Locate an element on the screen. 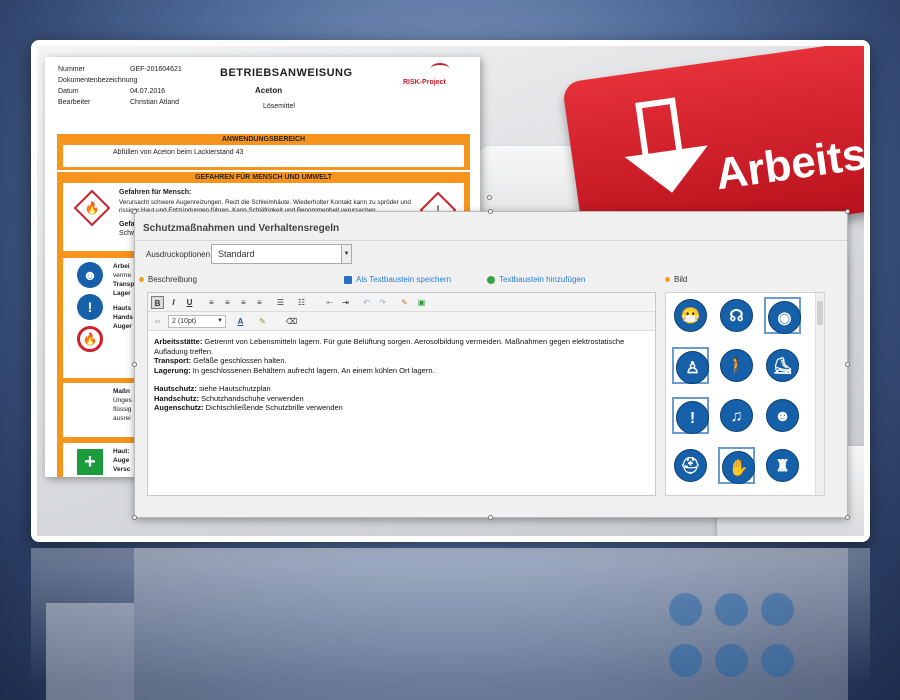  hazard-title: Gefahren für Mensch: is located at coordinates (155, 192).